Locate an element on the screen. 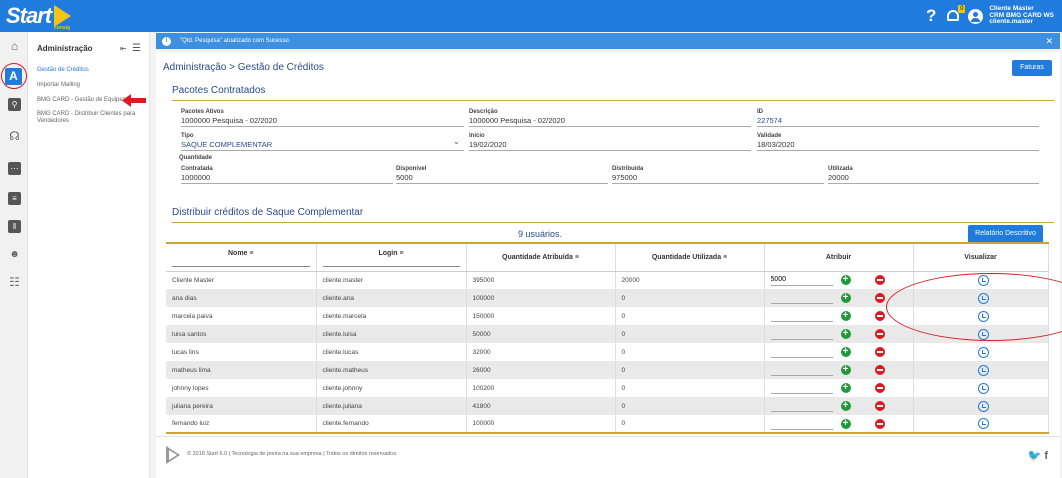  cell-login: cliente.johnny is located at coordinates (391, 388).